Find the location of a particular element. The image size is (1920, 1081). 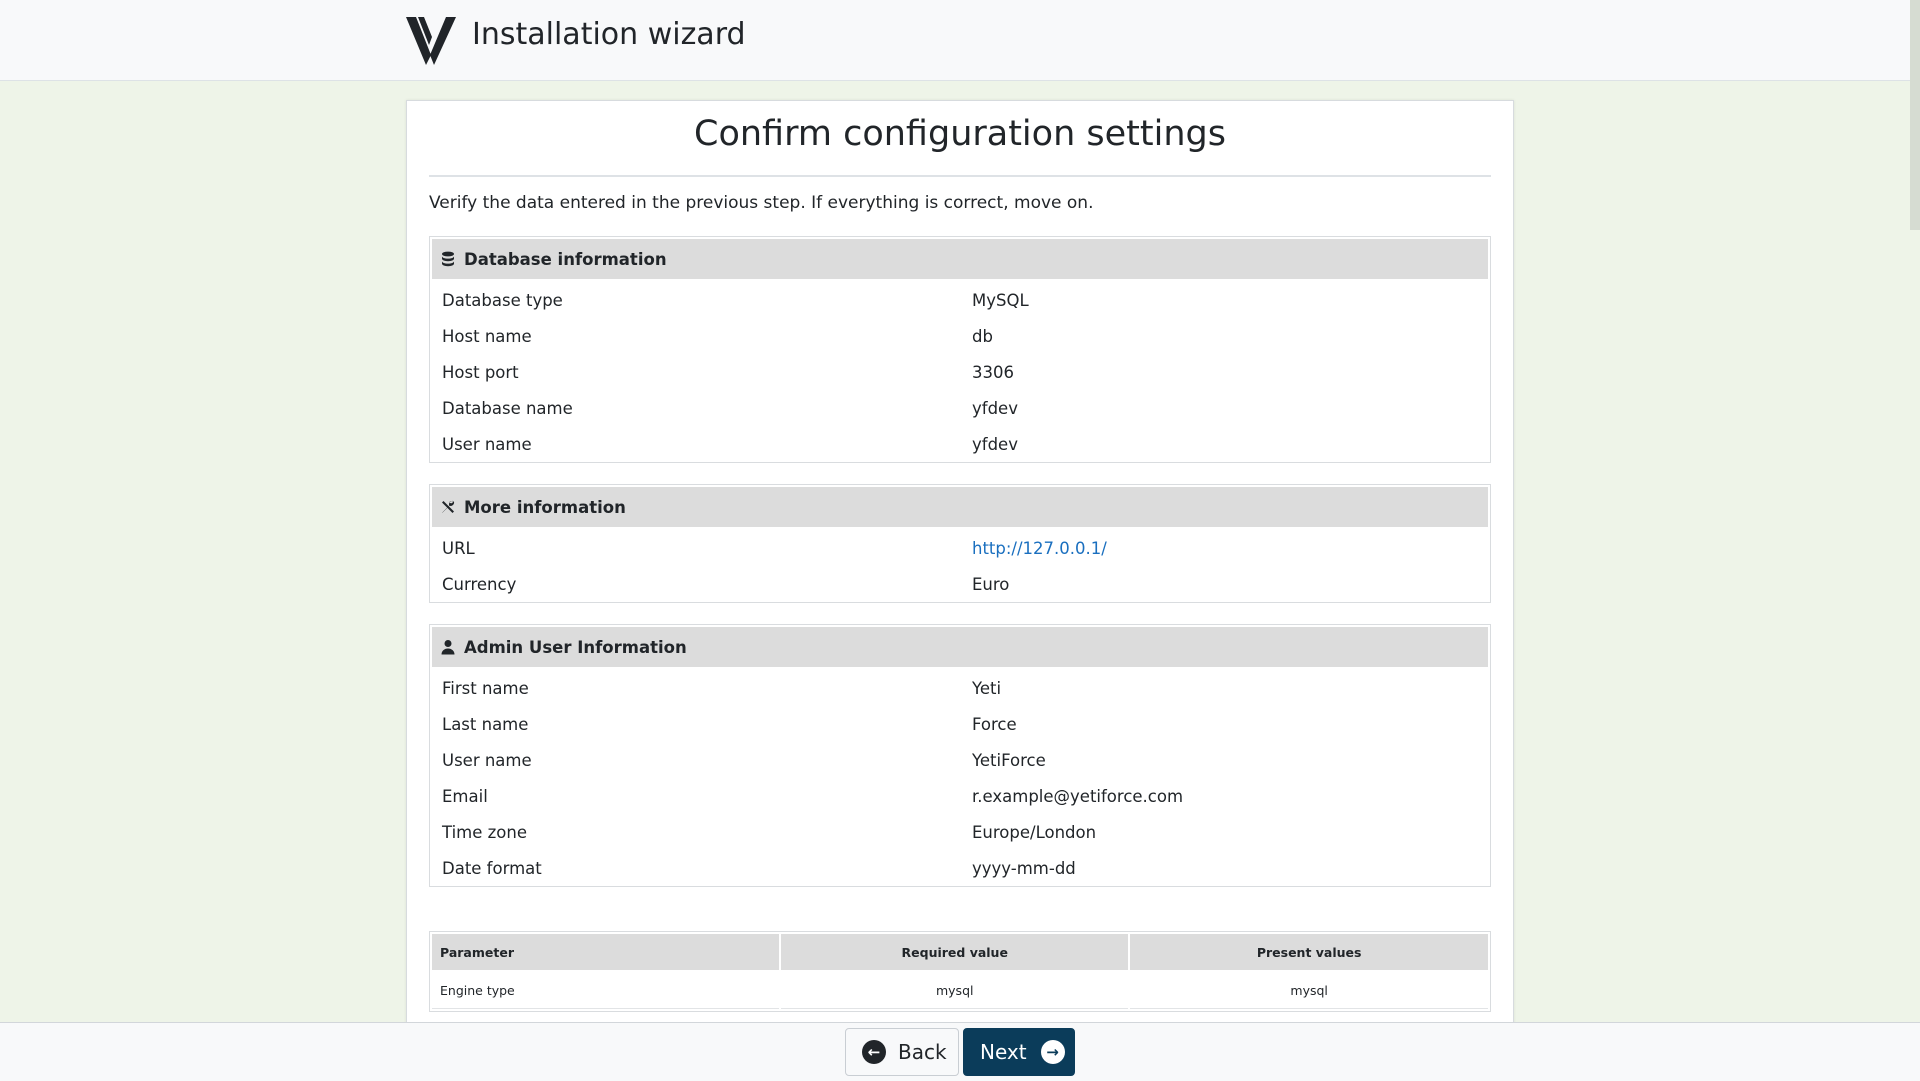

info-row: Email r.example@yetiforce.com is located at coordinates (960, 797).